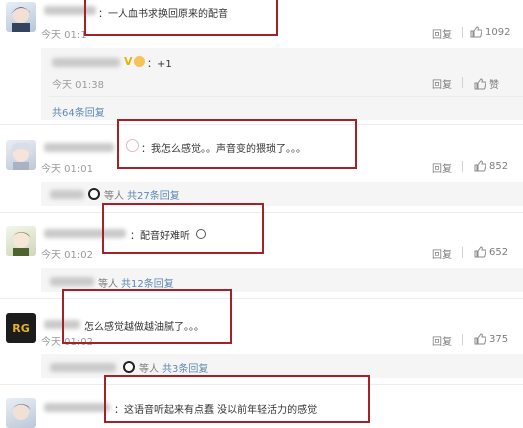  I want to click on rng-logo-icon: RG, so click(21, 328).